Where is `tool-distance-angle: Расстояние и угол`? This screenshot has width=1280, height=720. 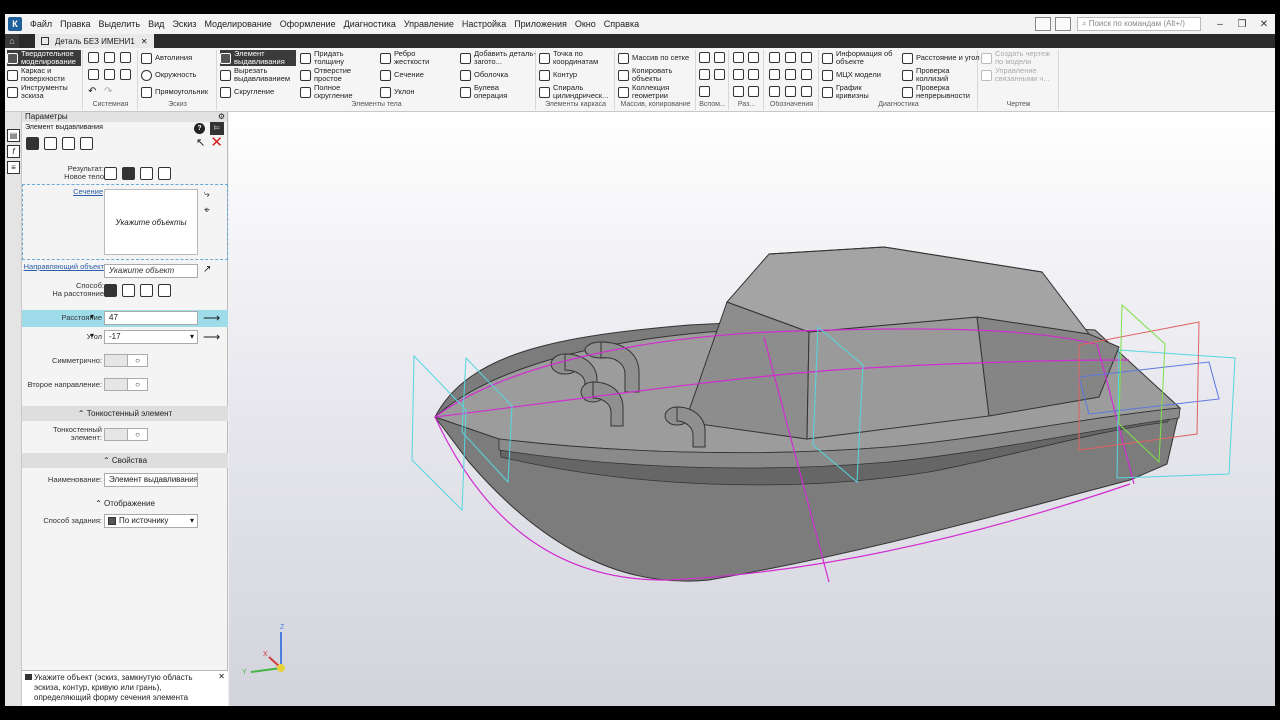 tool-distance-angle: Расстояние и угол is located at coordinates (941, 58).